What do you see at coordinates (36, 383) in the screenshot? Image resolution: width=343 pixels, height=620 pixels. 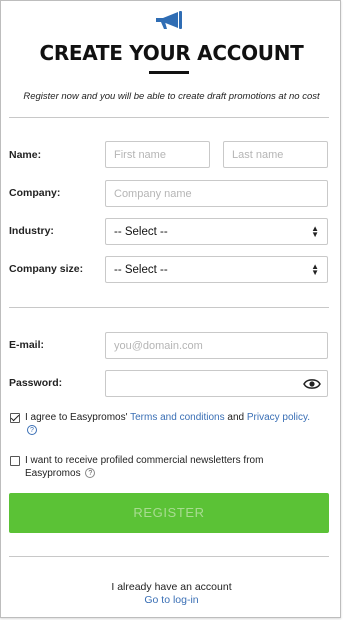 I see `password-label: Password:` at bounding box center [36, 383].